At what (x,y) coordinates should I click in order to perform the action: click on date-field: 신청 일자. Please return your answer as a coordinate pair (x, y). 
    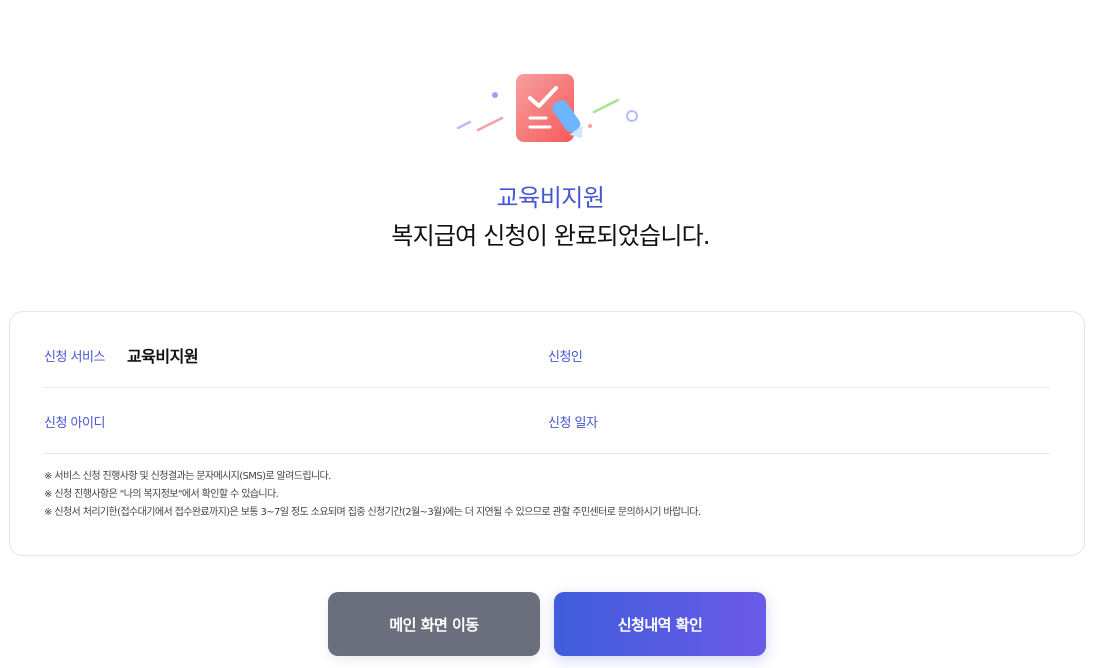
    Looking at the image, I should click on (583, 421).